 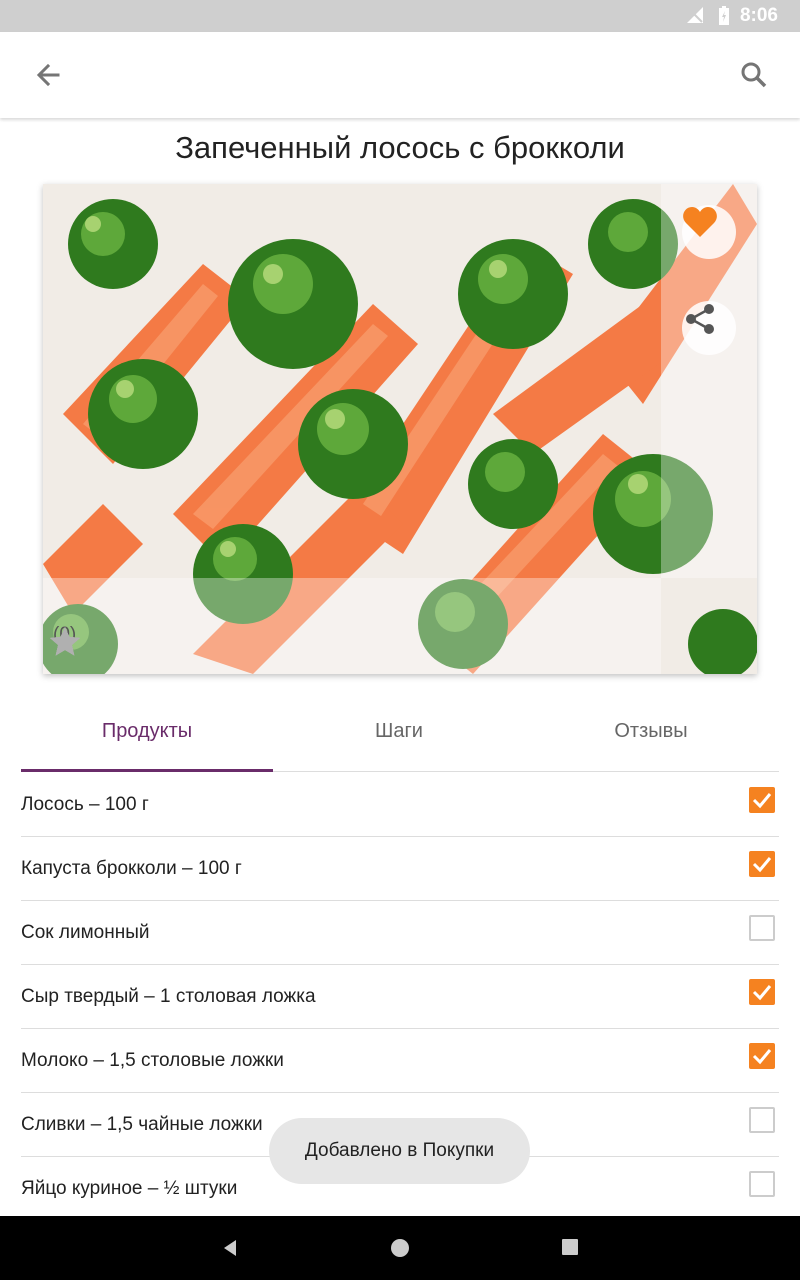 What do you see at coordinates (129, 1188) in the screenshot?
I see `ingredient-label: Яйцо куриное – ½ штуки` at bounding box center [129, 1188].